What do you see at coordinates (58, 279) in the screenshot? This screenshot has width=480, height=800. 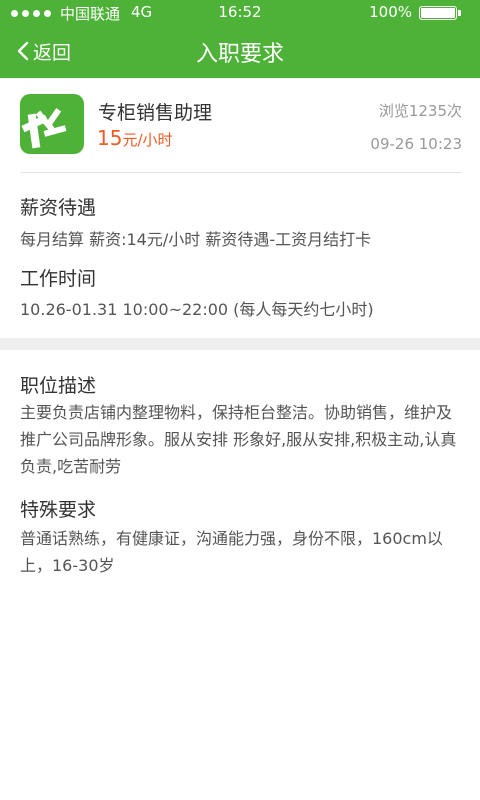 I see `hours-heading: 工作时间` at bounding box center [58, 279].